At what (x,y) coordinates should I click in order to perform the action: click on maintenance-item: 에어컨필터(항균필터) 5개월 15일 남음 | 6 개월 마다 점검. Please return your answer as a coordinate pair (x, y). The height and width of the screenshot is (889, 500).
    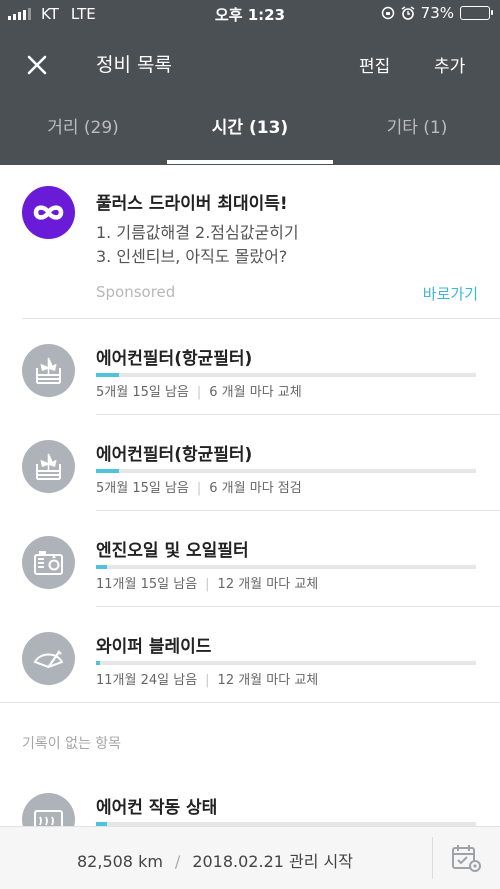
    Looking at the image, I should click on (250, 463).